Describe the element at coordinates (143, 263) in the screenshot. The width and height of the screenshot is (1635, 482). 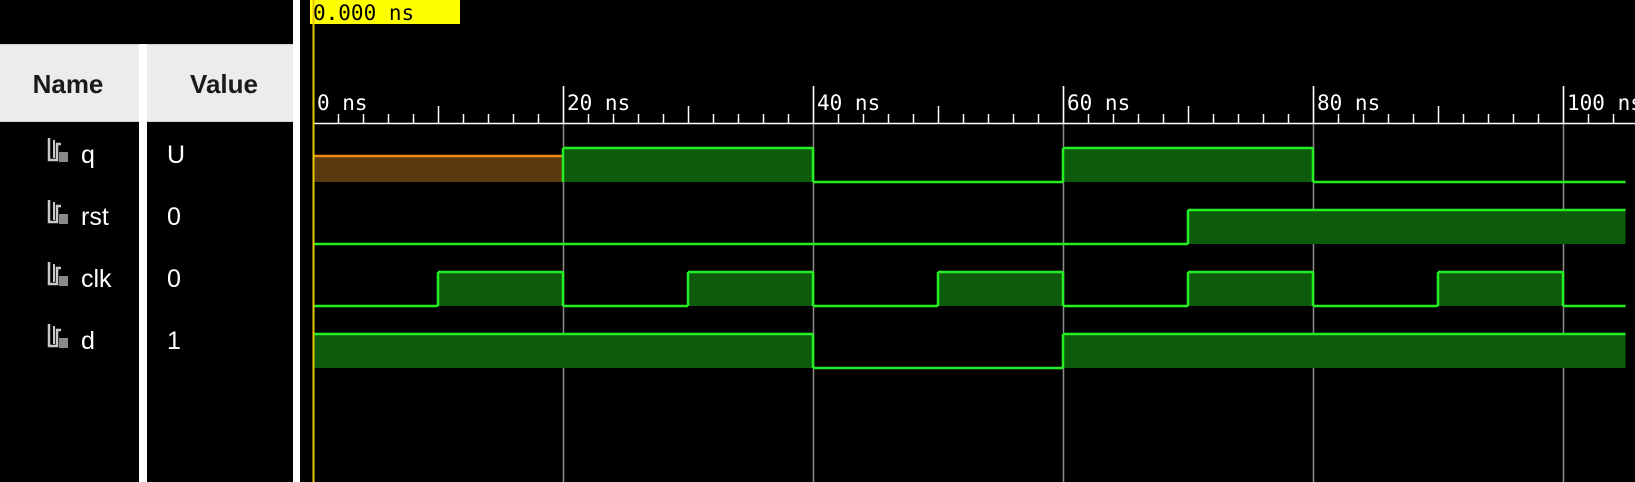
I see `column-divider` at that location.